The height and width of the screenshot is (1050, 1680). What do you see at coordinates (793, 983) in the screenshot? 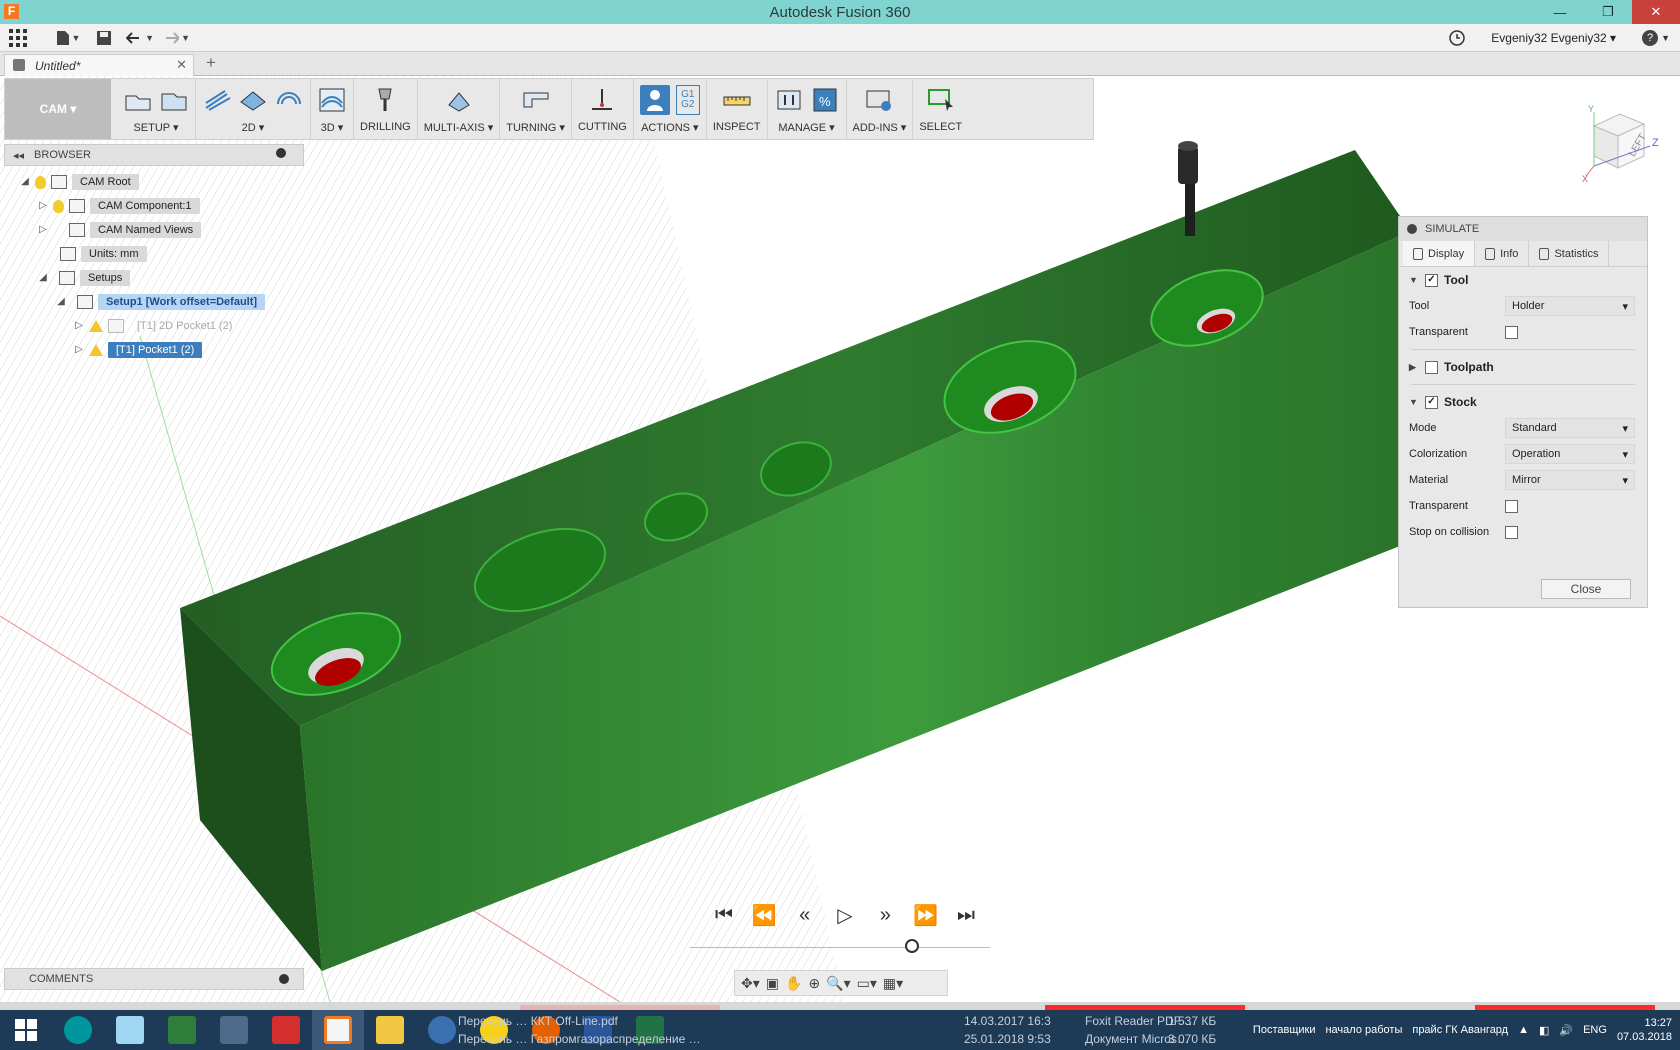
I see `pan-icon: ✋` at bounding box center [793, 983].